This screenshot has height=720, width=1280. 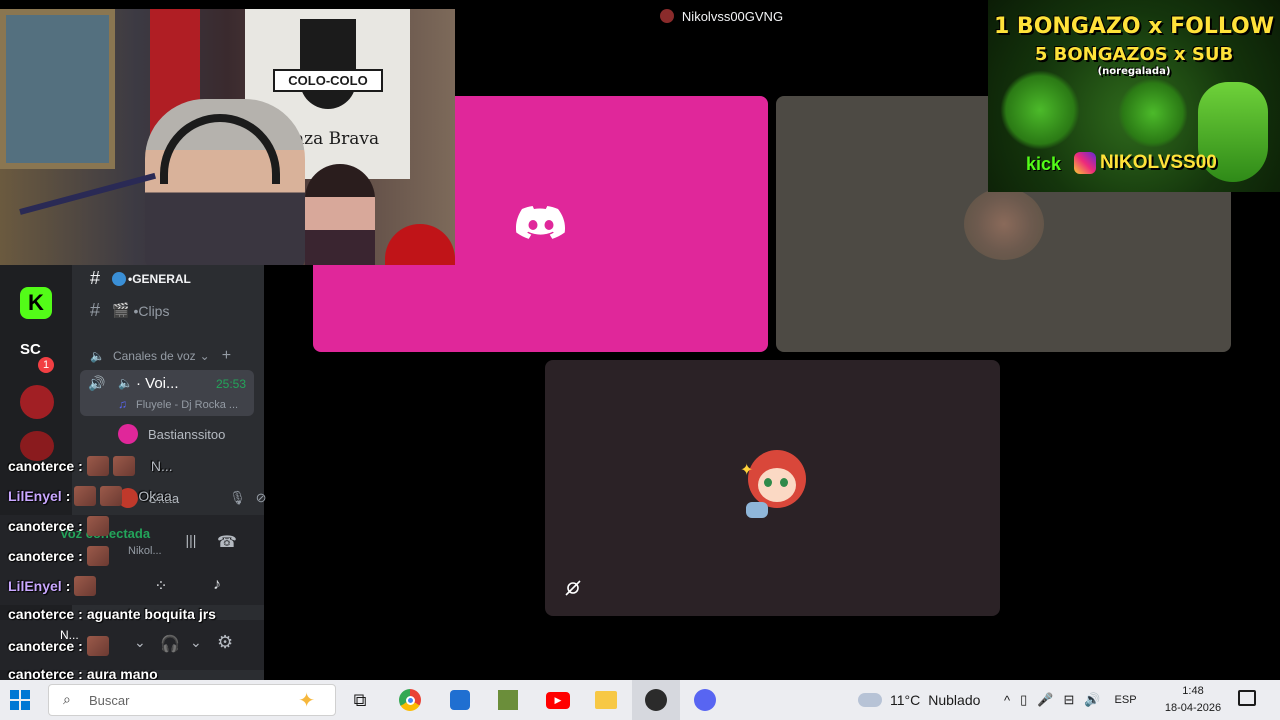 What do you see at coordinates (226, 356) in the screenshot?
I see `add-channel-icon: +` at bounding box center [226, 356].